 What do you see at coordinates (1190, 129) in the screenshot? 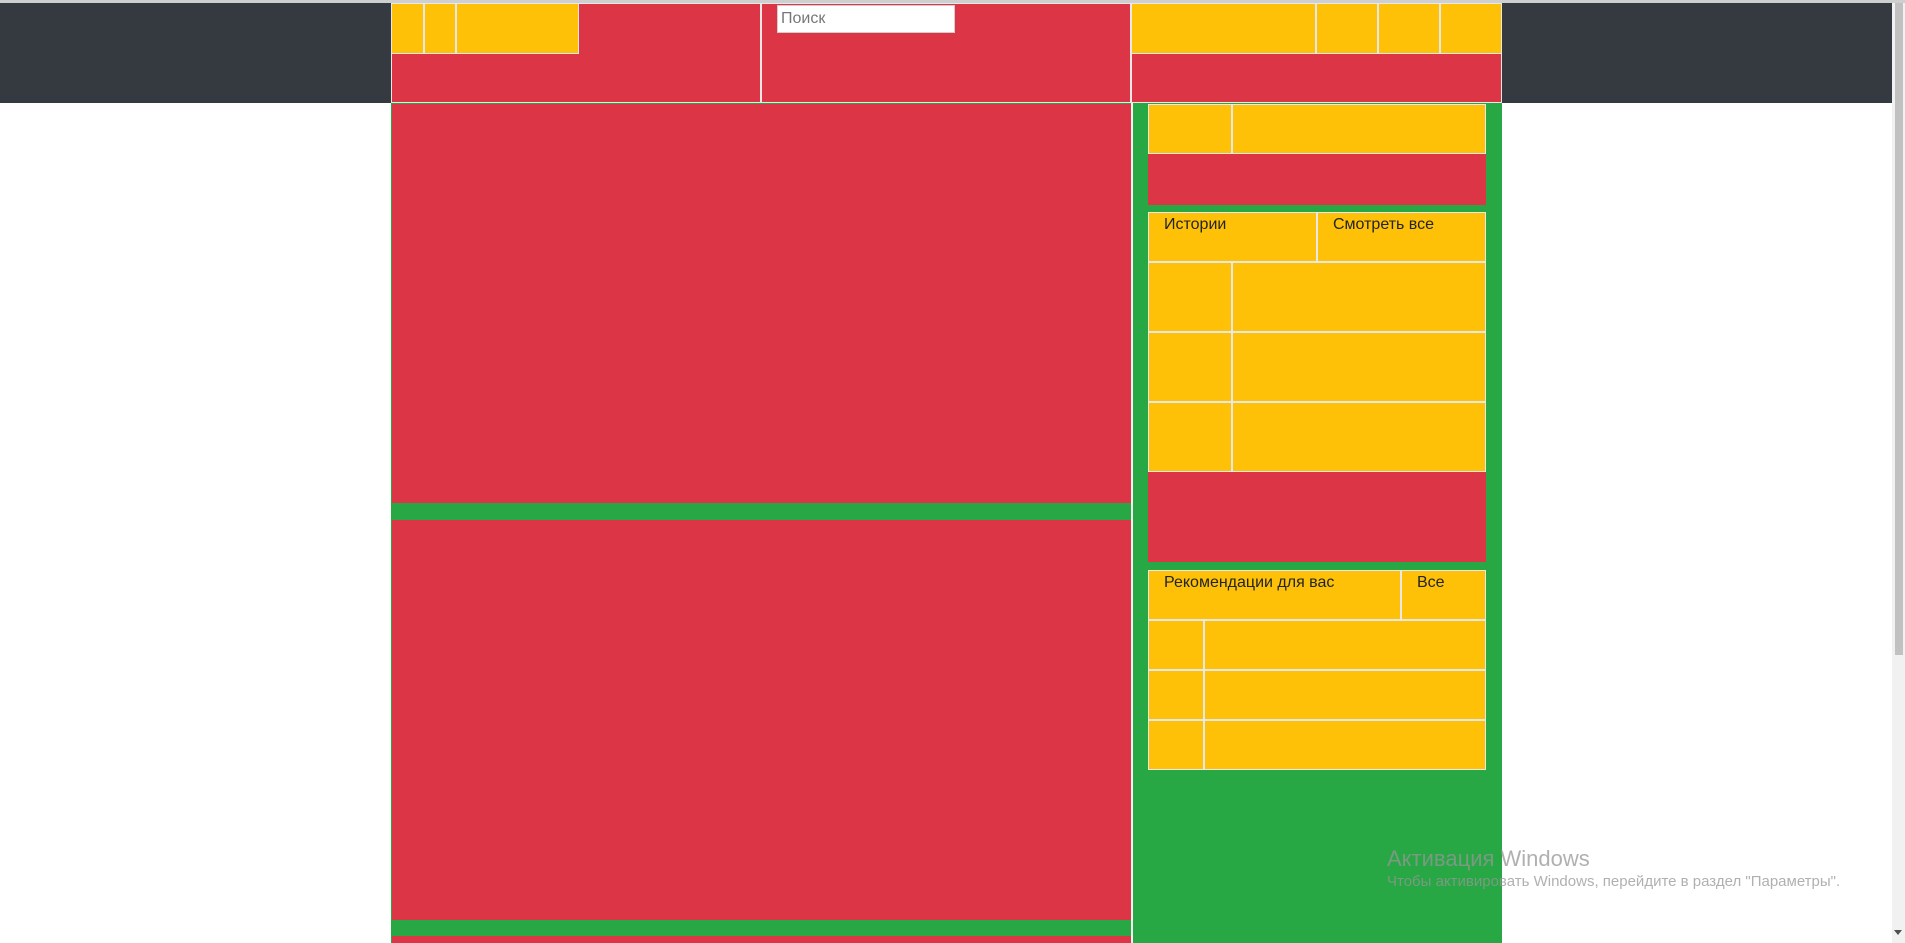
I see `profile-avatar` at bounding box center [1190, 129].